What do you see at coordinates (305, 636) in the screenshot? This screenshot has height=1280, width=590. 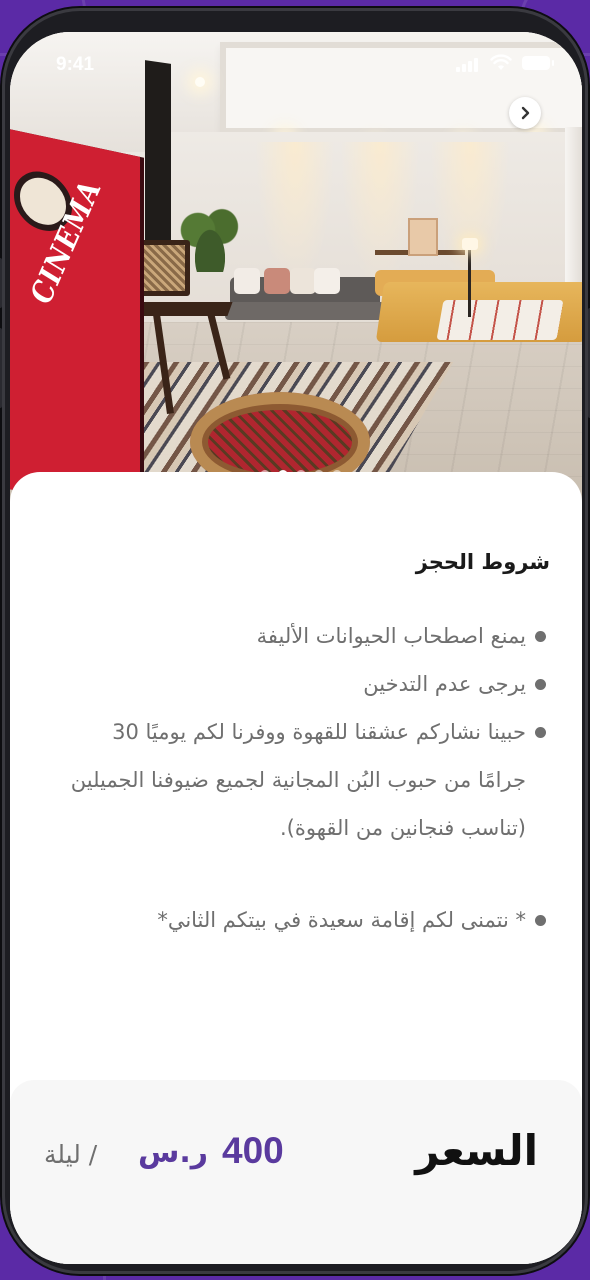 I see `list-item: يمنع اصطحاب الحيوانات الأليفة` at bounding box center [305, 636].